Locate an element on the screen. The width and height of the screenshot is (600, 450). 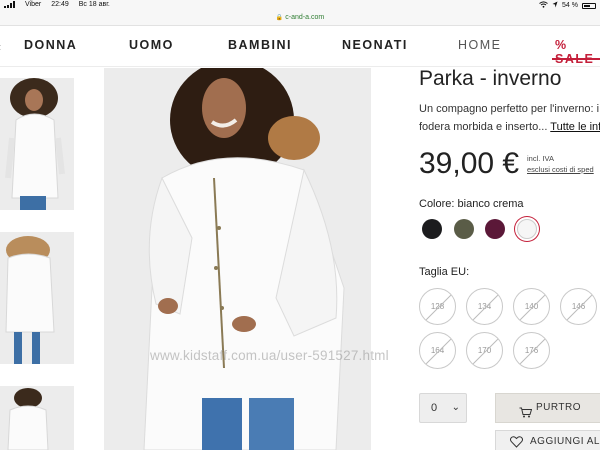
battery-percent: 54 % is located at coordinates (570, 5).